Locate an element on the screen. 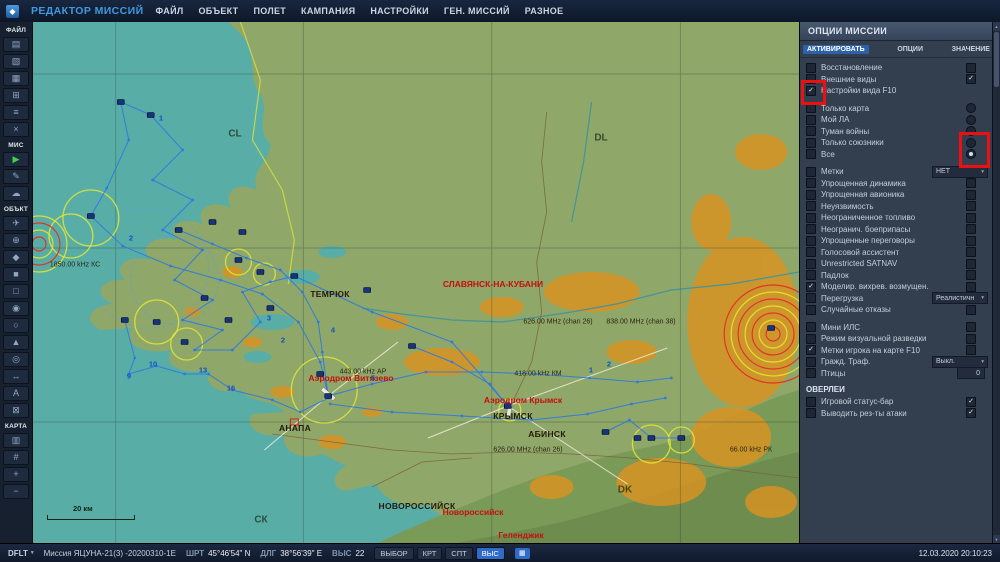 The height and width of the screenshot is (562, 1000). close-mission-icon: × is located at coordinates (16, 129).